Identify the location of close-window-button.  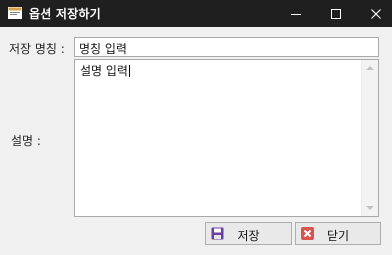
(376, 13).